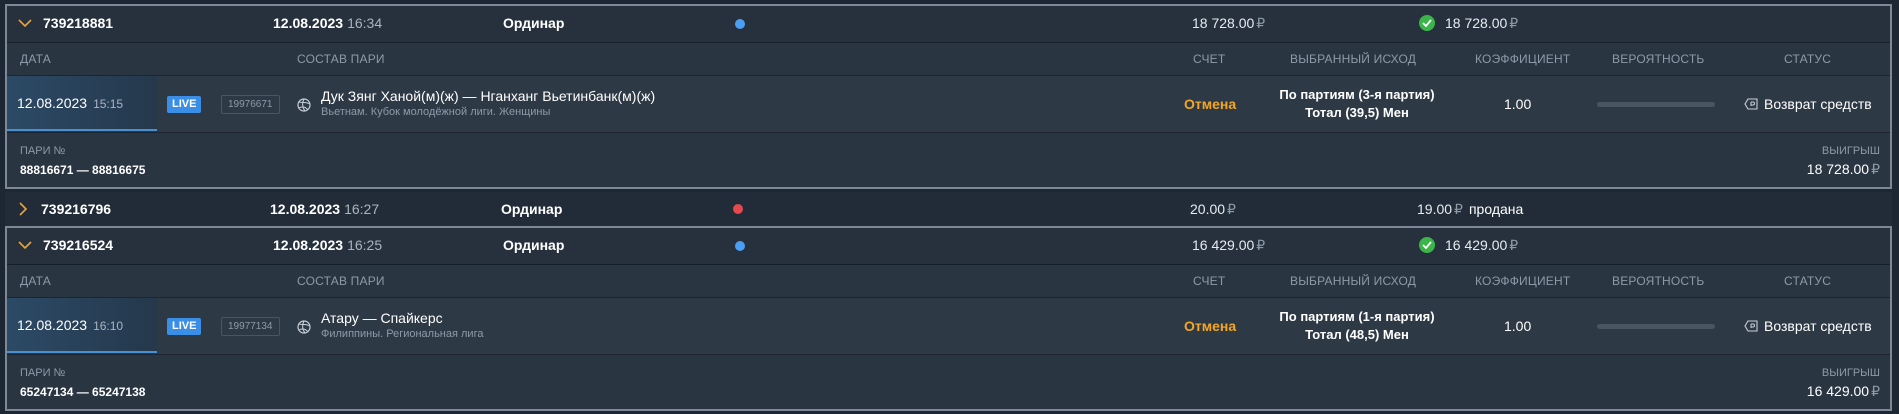  What do you see at coordinates (82, 103) in the screenshot?
I see `event-date: 12.08.2023 15:15` at bounding box center [82, 103].